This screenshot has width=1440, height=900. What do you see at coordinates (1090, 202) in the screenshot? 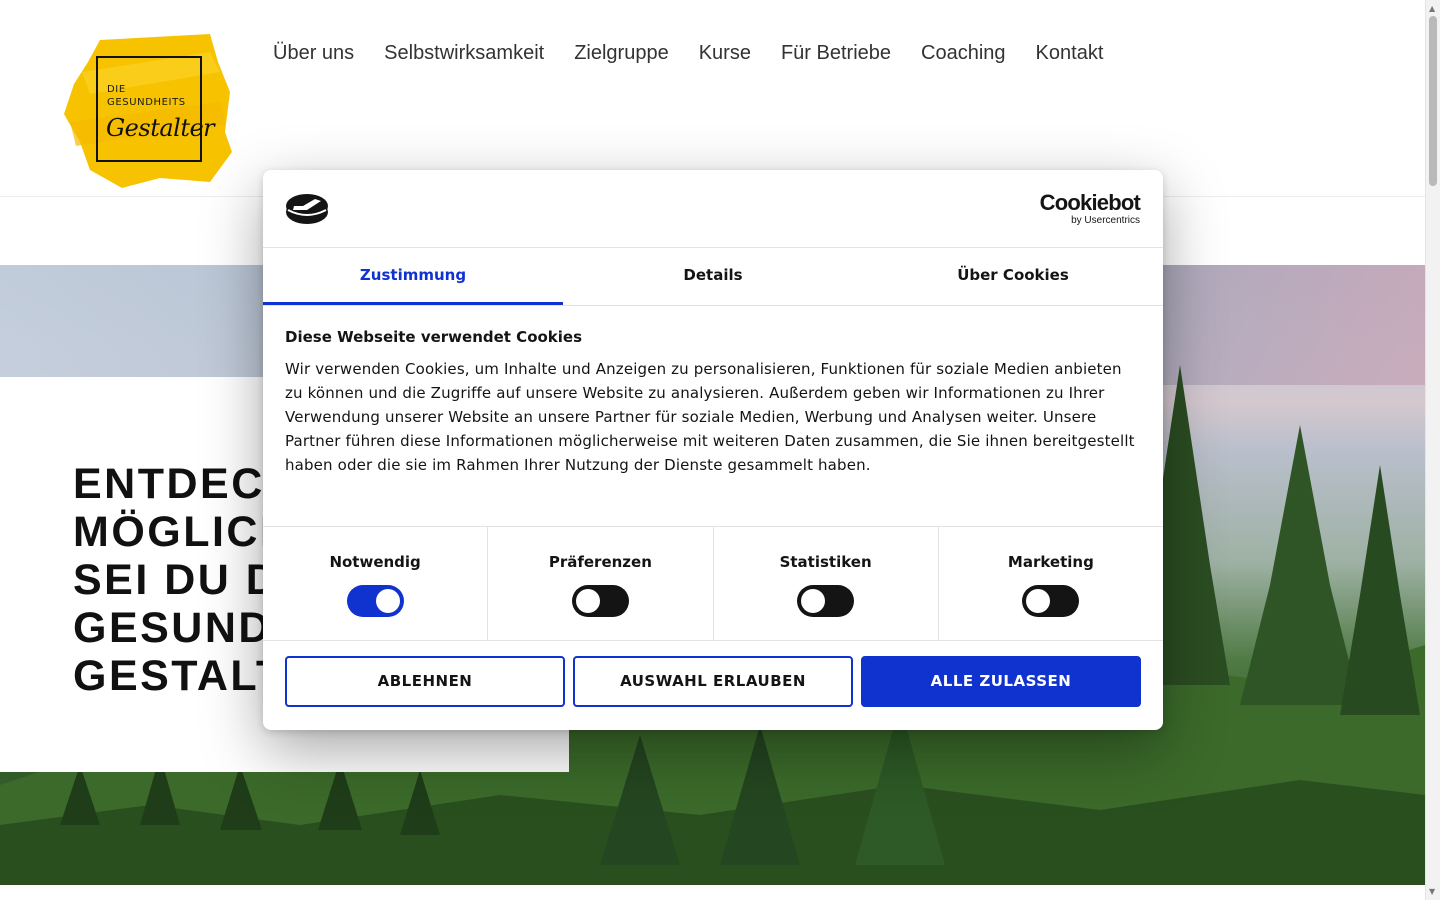
I see `cookiebot-brand-name: Cookiebot` at bounding box center [1090, 202].